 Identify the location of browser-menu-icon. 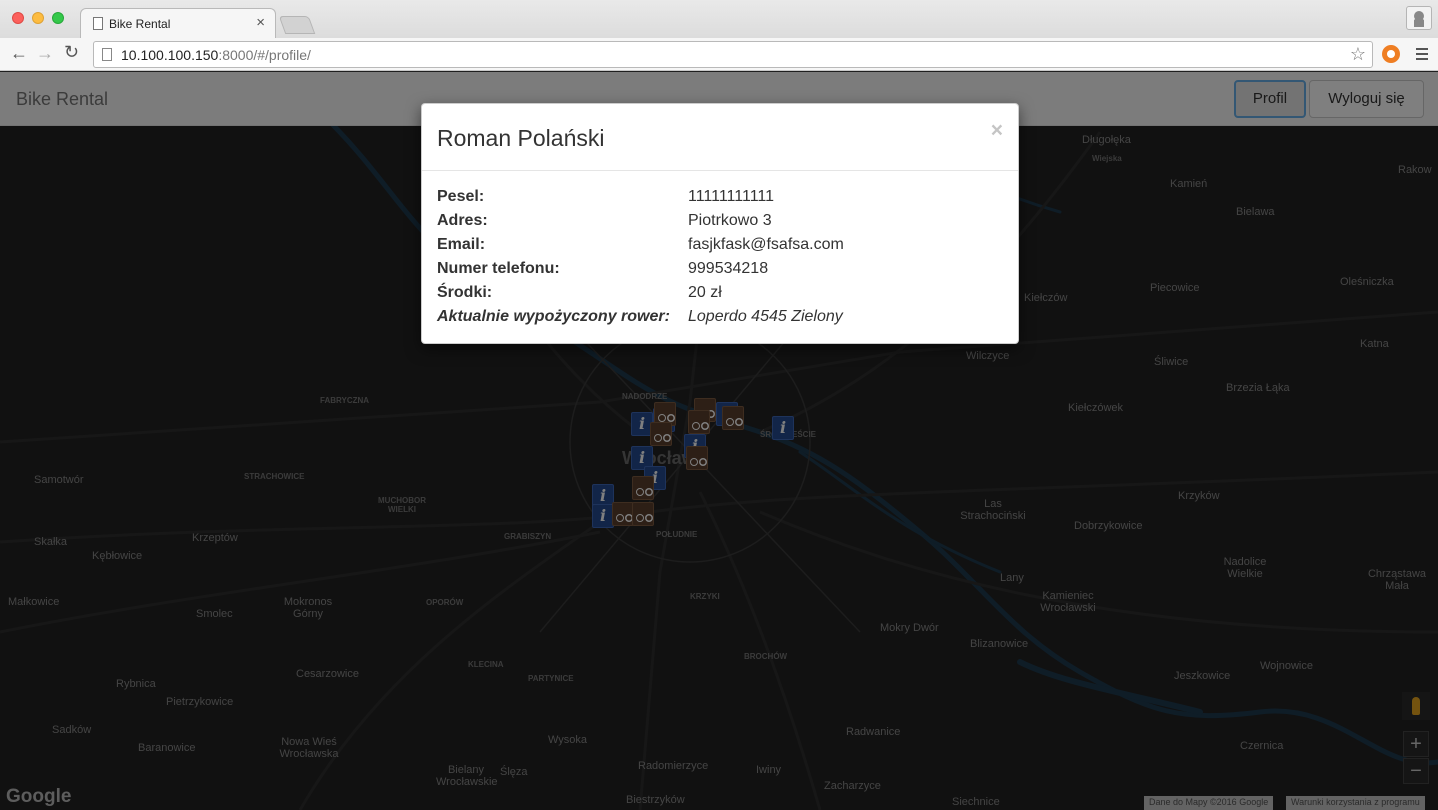
(1422, 49).